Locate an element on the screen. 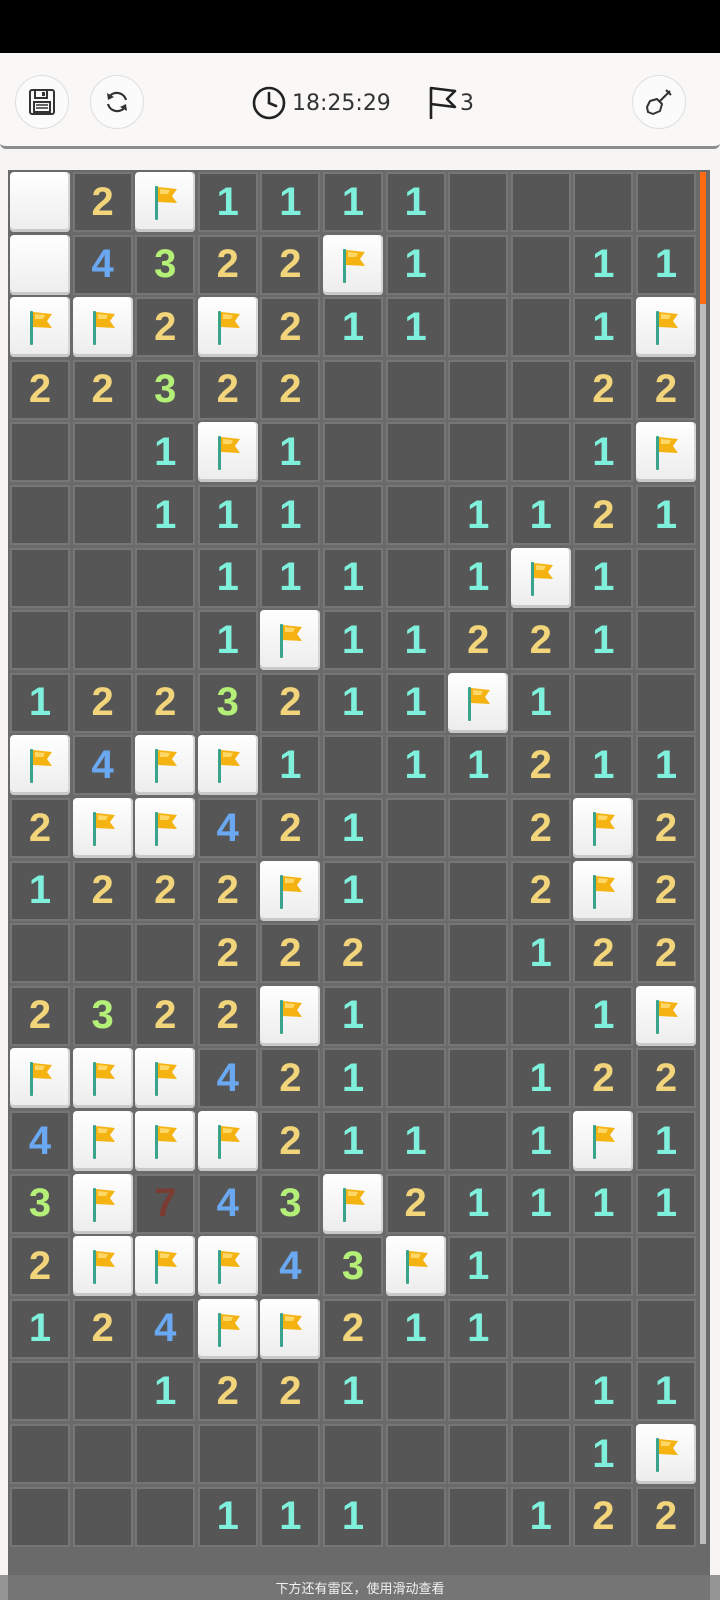 Image resolution: width=720 pixels, height=1600 pixels. shovel-button is located at coordinates (659, 102).